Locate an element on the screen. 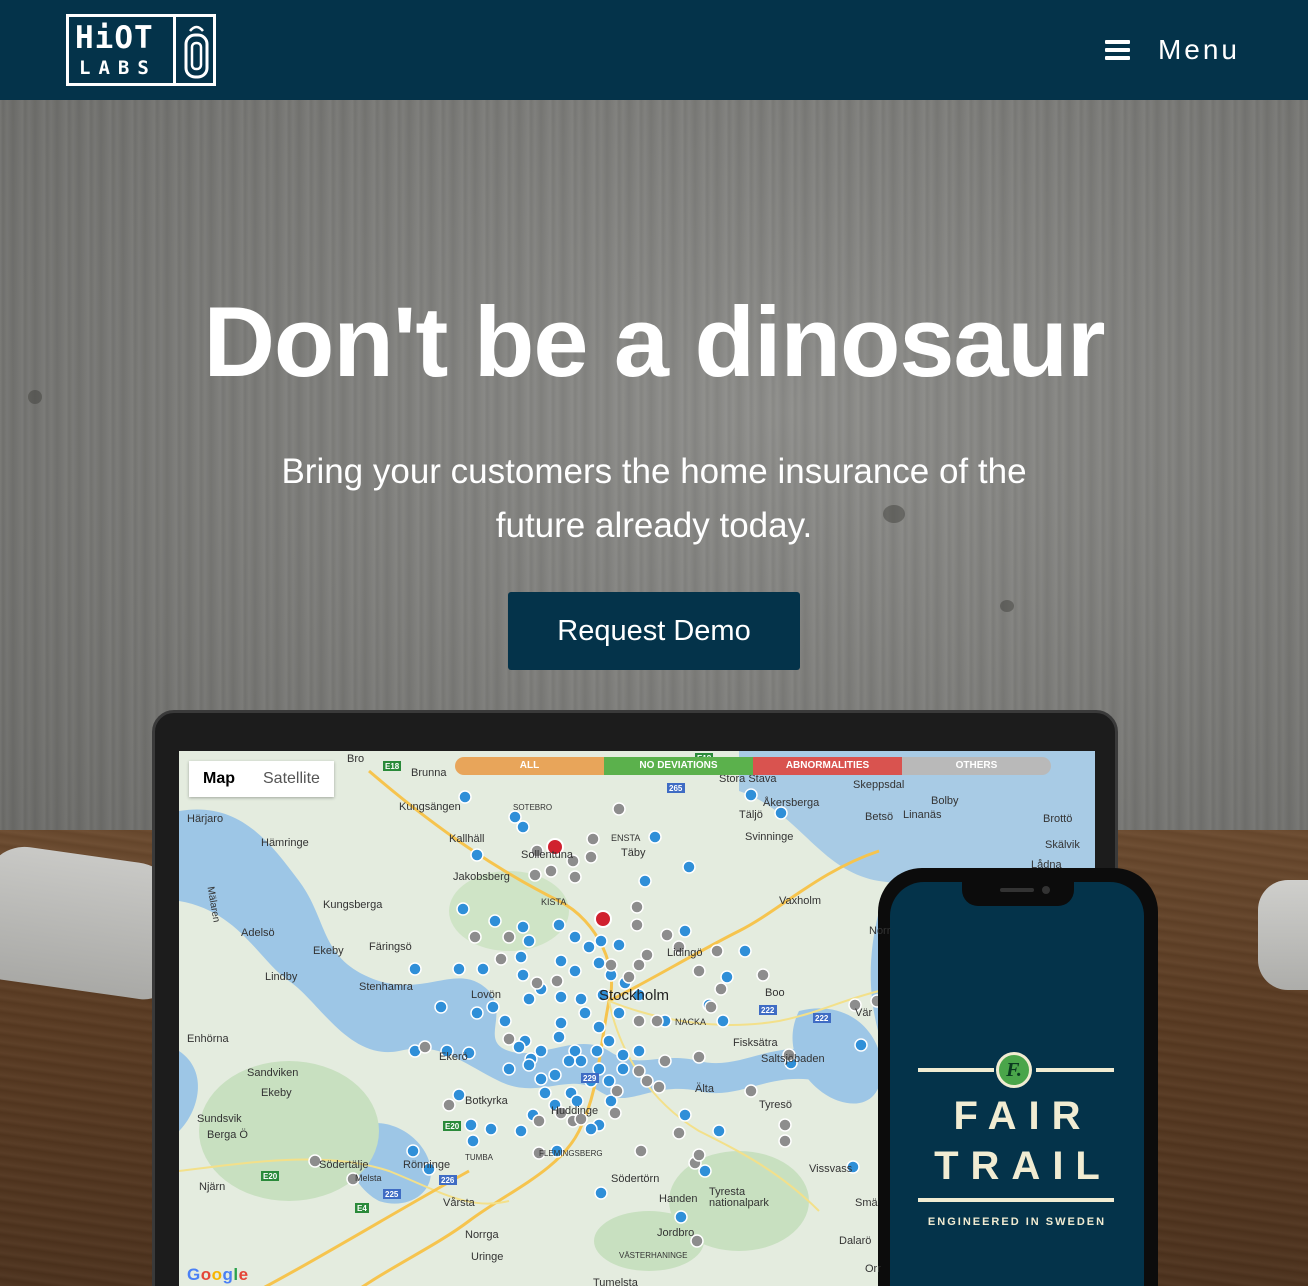 The width and height of the screenshot is (1308, 1286). place-label: Betsö is located at coordinates (879, 817).